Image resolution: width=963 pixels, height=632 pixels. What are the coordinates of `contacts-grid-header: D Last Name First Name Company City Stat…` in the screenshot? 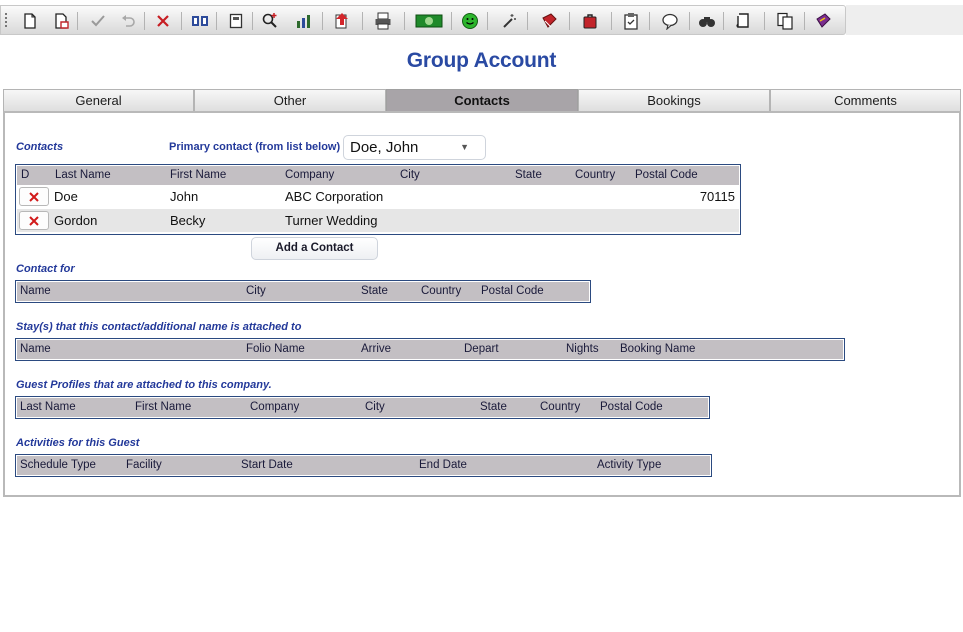 It's located at (378, 175).